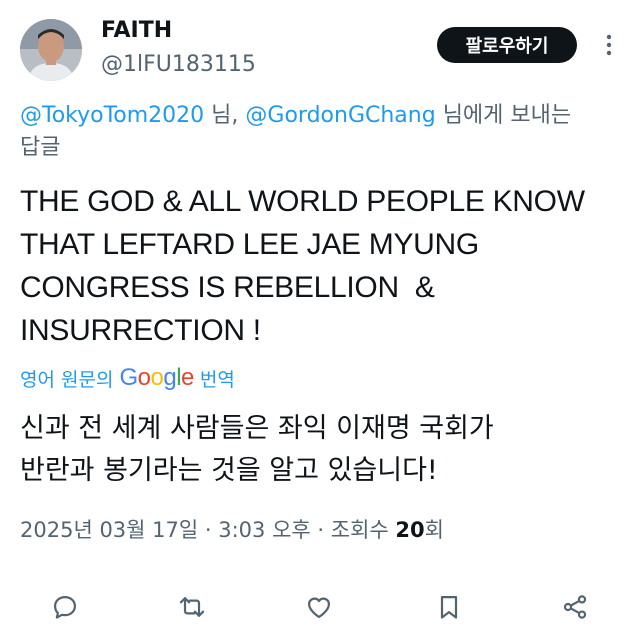 The image size is (640, 640). Describe the element at coordinates (302, 201) in the screenshot. I see `tweet-line: THE GOD & ALL WORLD PEOPLE KNOW` at that location.